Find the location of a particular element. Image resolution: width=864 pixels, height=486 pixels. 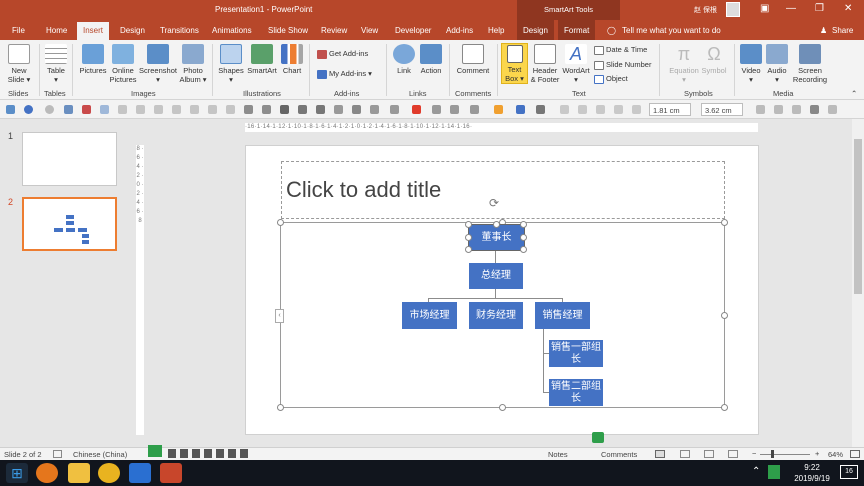

user-name: 赵 保根 is located at coordinates (705, 10).